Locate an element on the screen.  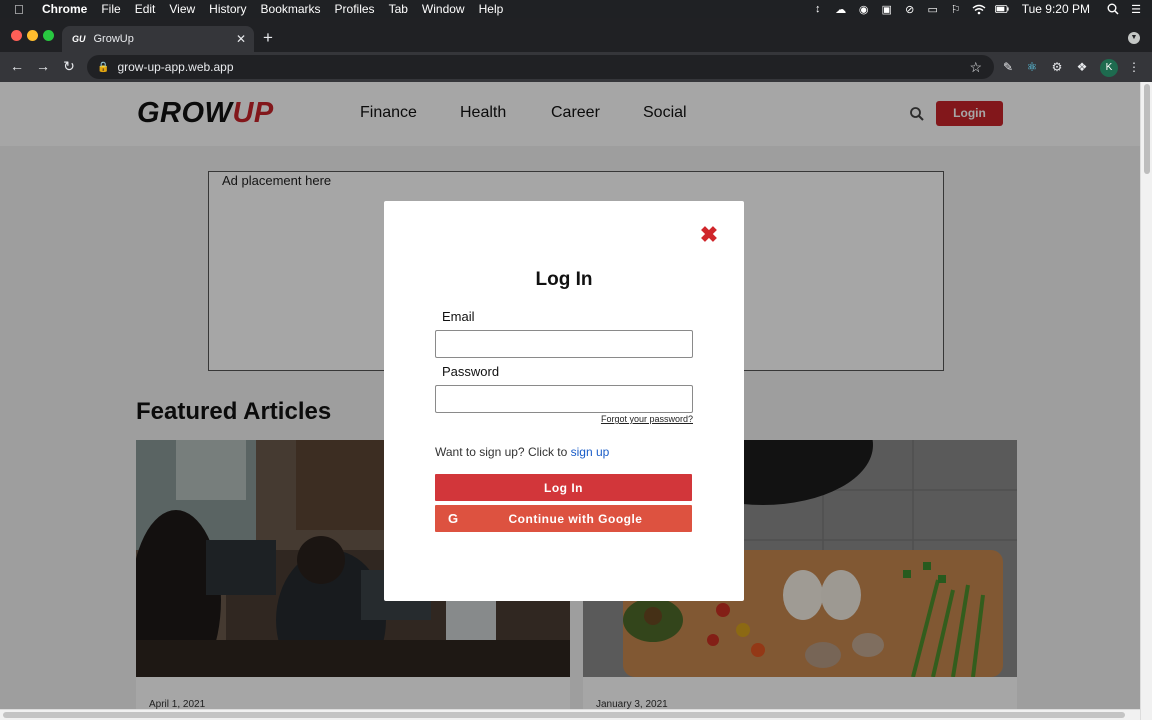
close-window-button is located at coordinates (16, 35).